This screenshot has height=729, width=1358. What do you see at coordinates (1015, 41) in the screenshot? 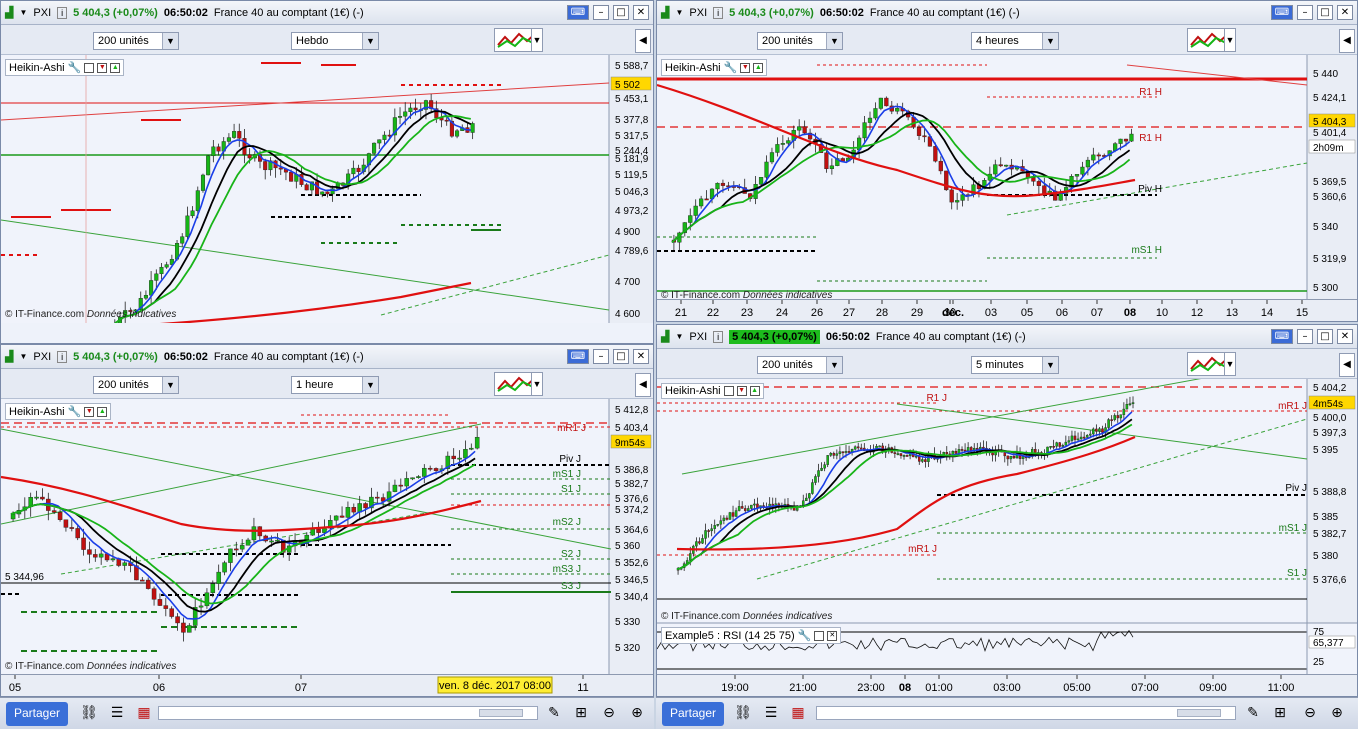
I see `period-select: 4 heures ▼` at bounding box center [1015, 41].